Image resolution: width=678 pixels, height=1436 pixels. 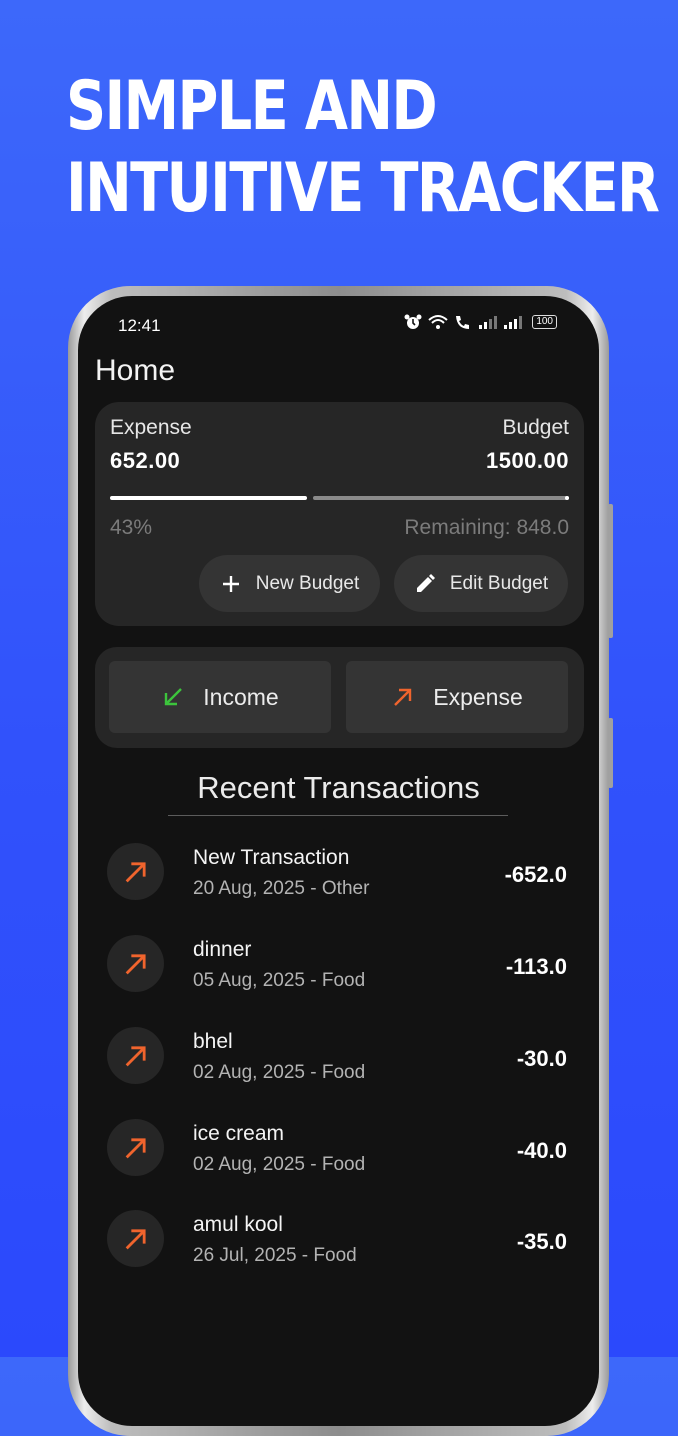 I want to click on transaction-meta: 20 Aug, 2025 - Other, so click(x=281, y=888).